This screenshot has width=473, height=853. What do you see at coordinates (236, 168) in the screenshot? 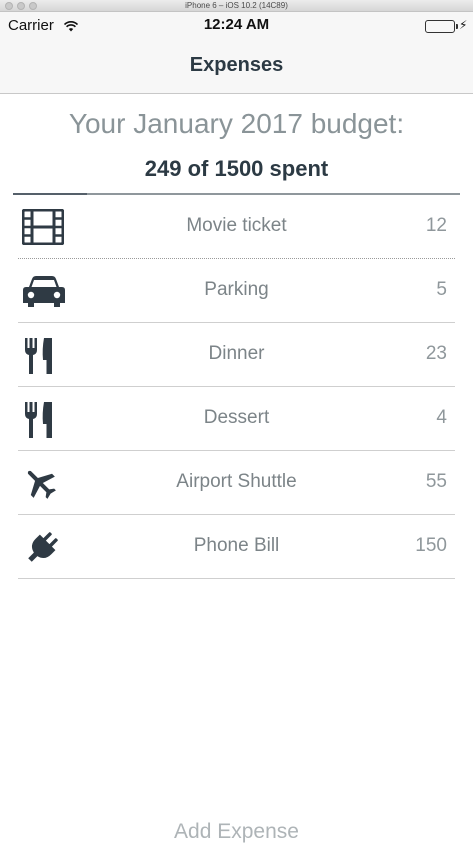
I see `budget-spent: 249 of 1500 spent` at bounding box center [236, 168].